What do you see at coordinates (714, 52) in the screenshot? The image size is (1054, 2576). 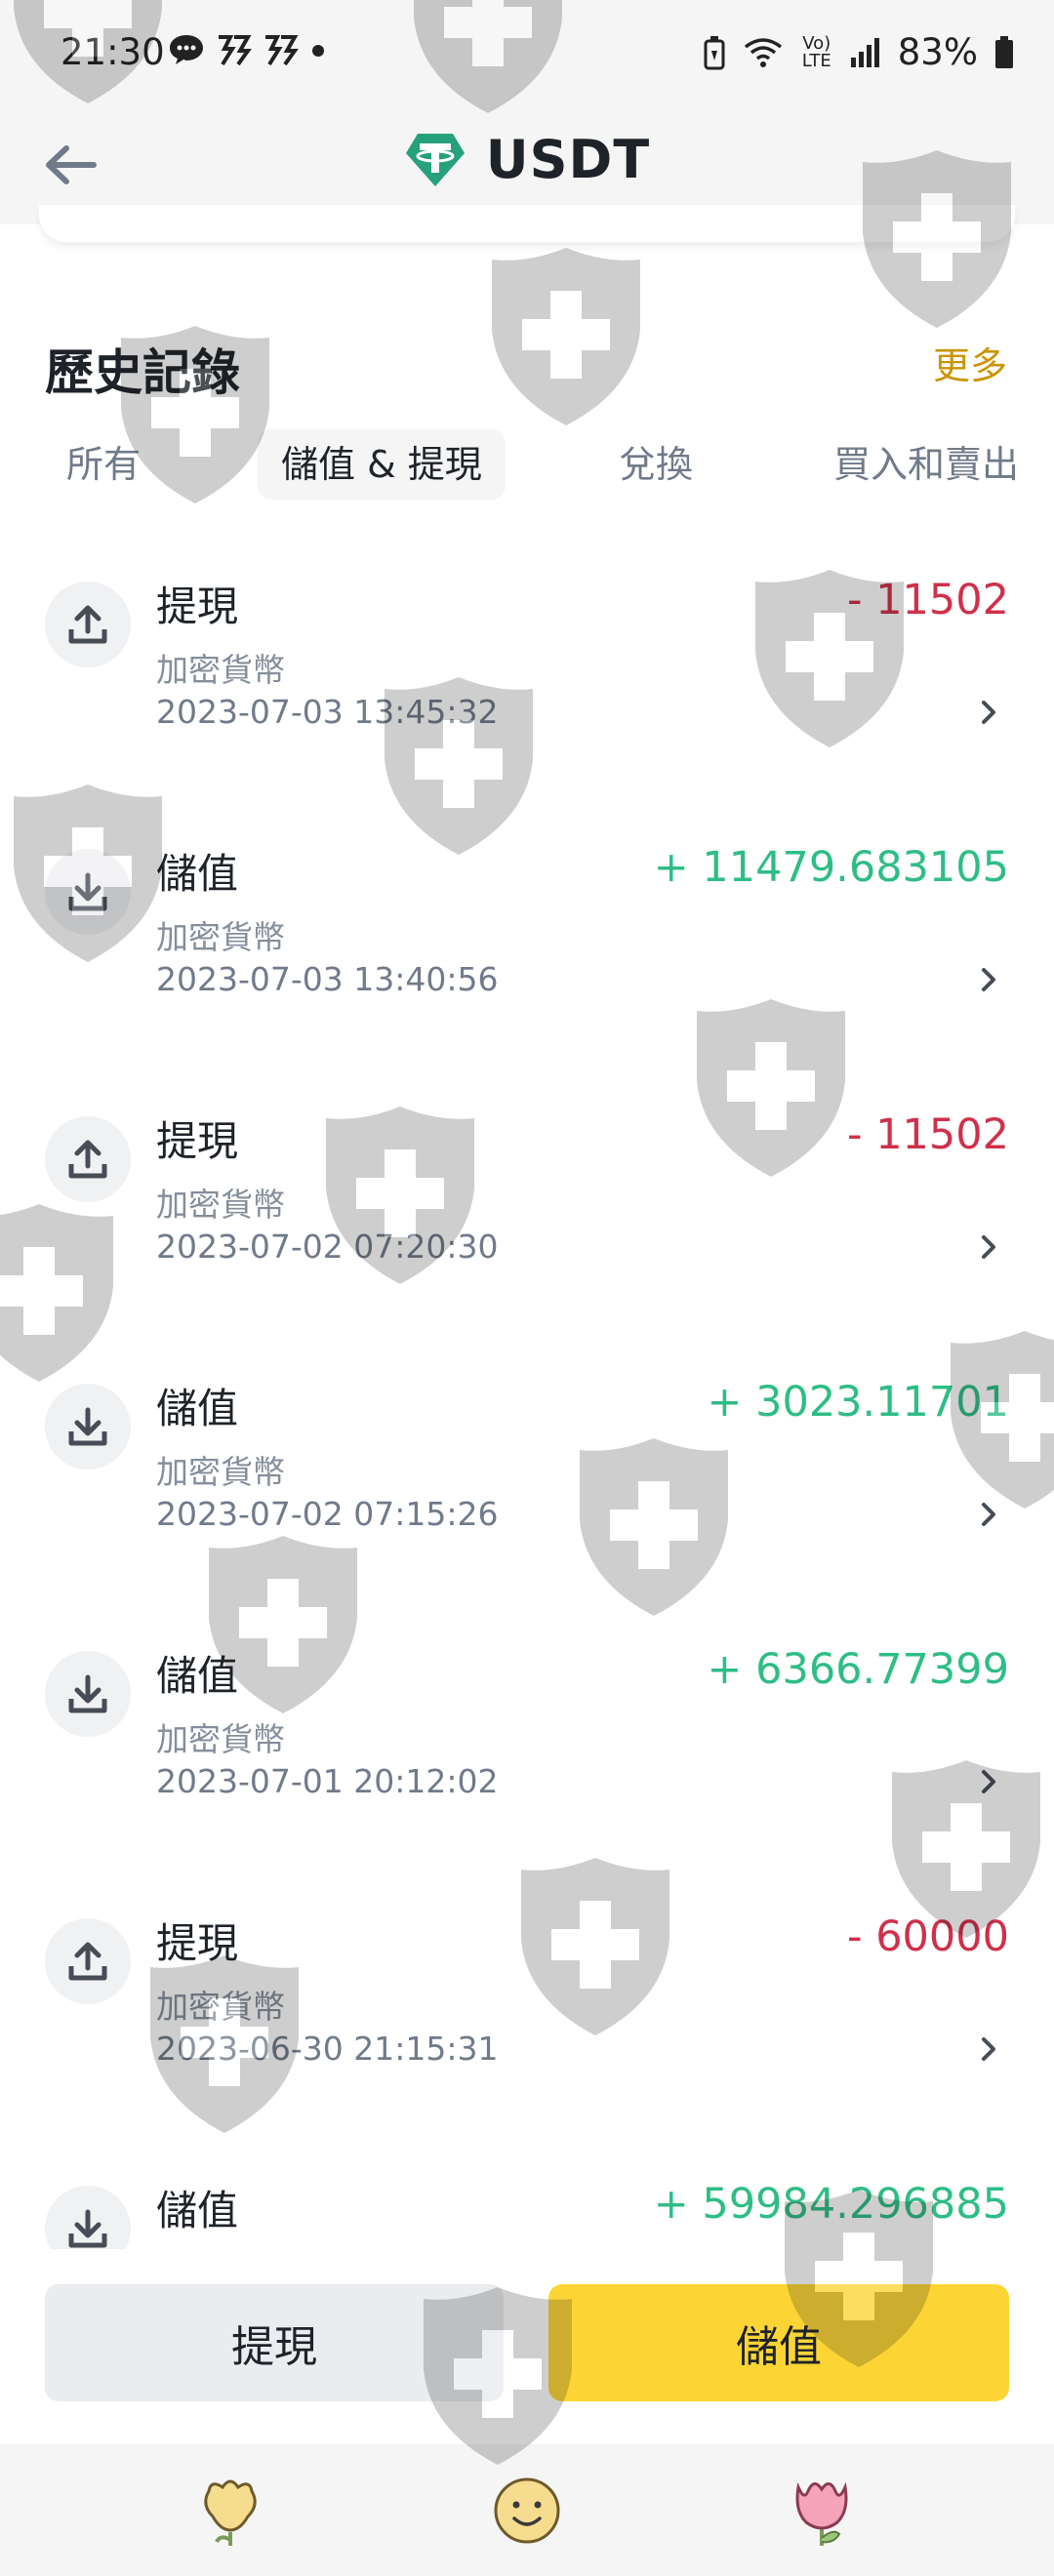 I see `battery-saver-icon` at bounding box center [714, 52].